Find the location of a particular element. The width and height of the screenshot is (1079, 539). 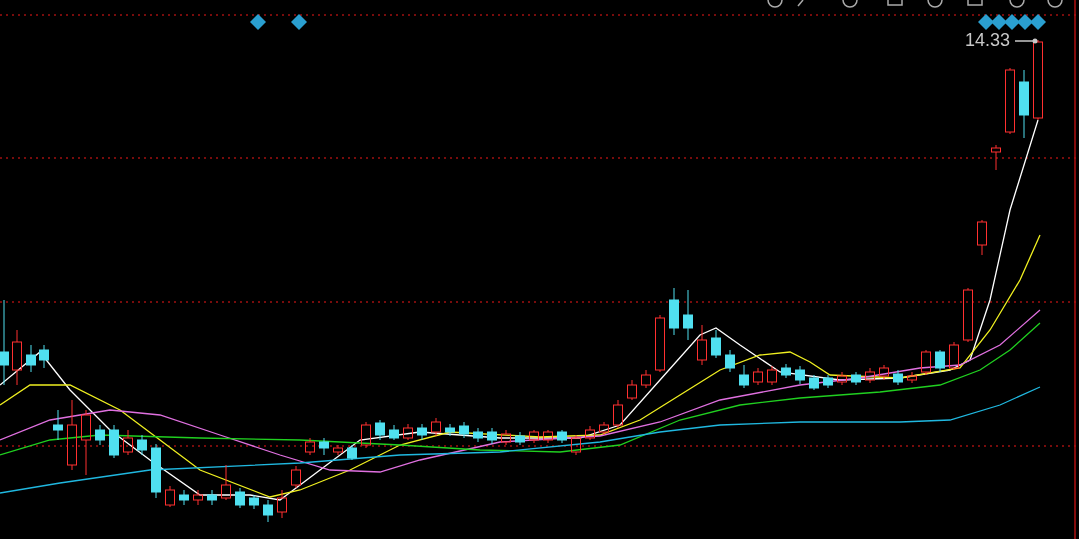

leader-line is located at coordinates (1026, 41).